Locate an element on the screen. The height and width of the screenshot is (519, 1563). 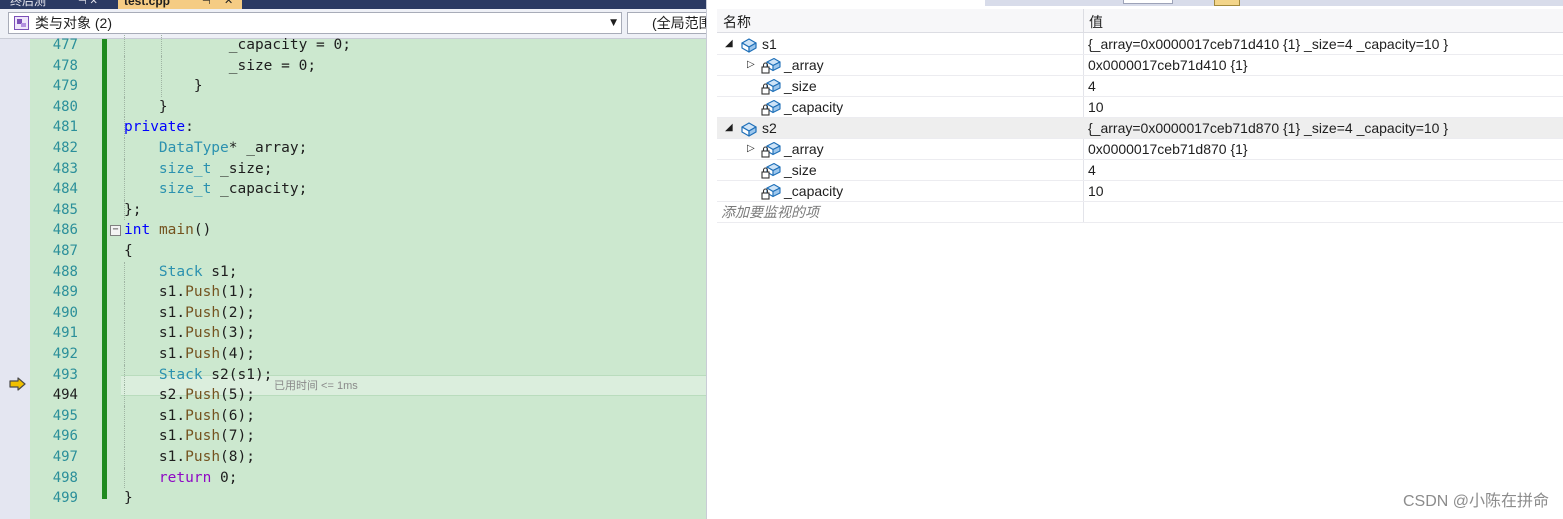
code-line: 485}; is located at coordinates (353, 210).